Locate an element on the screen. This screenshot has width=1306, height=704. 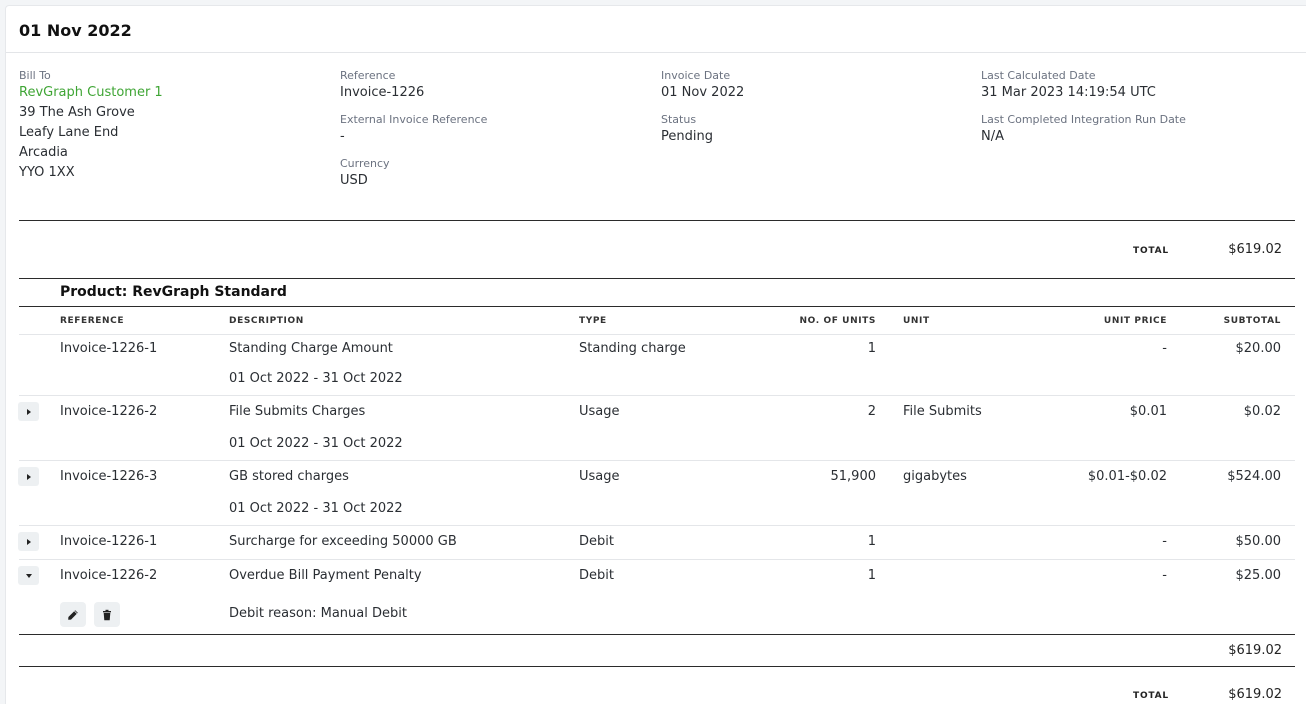
row-subtotal: $0.02 is located at coordinates (1262, 411).